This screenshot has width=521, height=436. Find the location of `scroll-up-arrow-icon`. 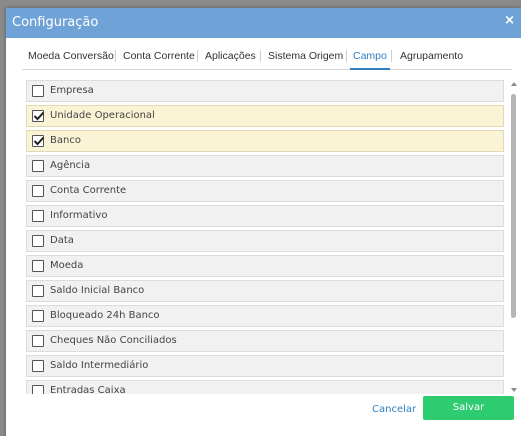

scroll-up-arrow-icon is located at coordinates (514, 84).